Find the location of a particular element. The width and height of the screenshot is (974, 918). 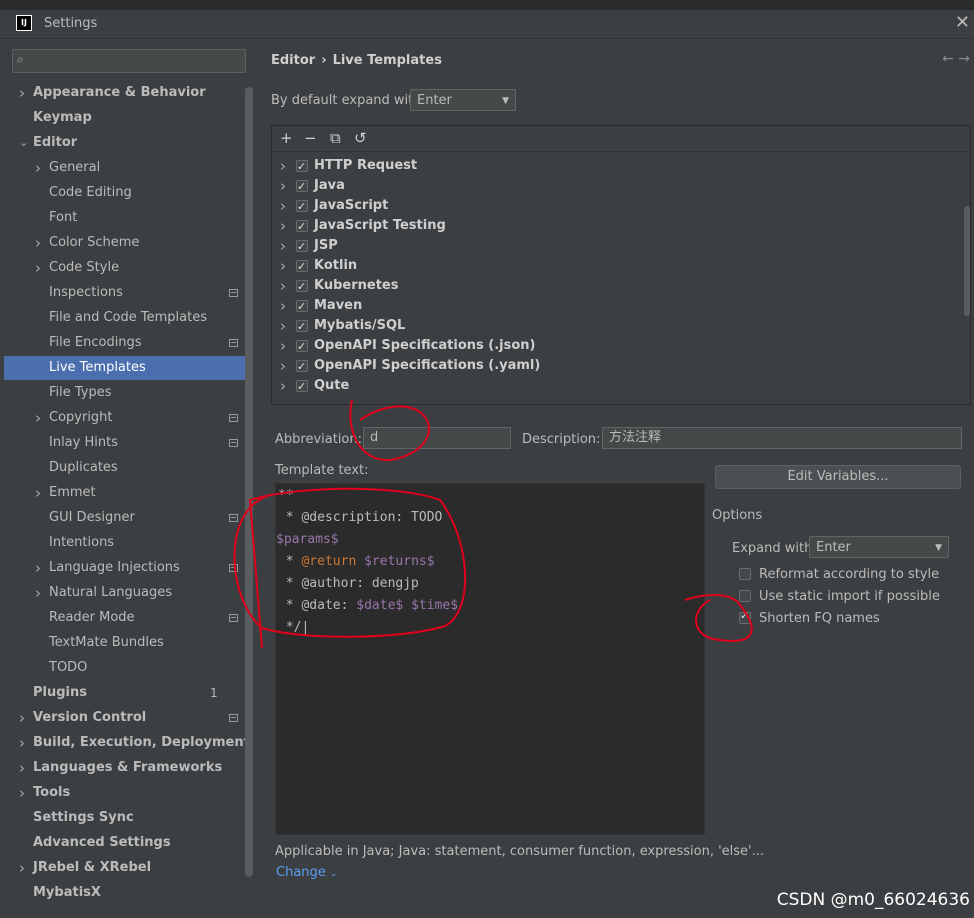

sidebar-item-code-editing: Code Editing is located at coordinates (128, 193).